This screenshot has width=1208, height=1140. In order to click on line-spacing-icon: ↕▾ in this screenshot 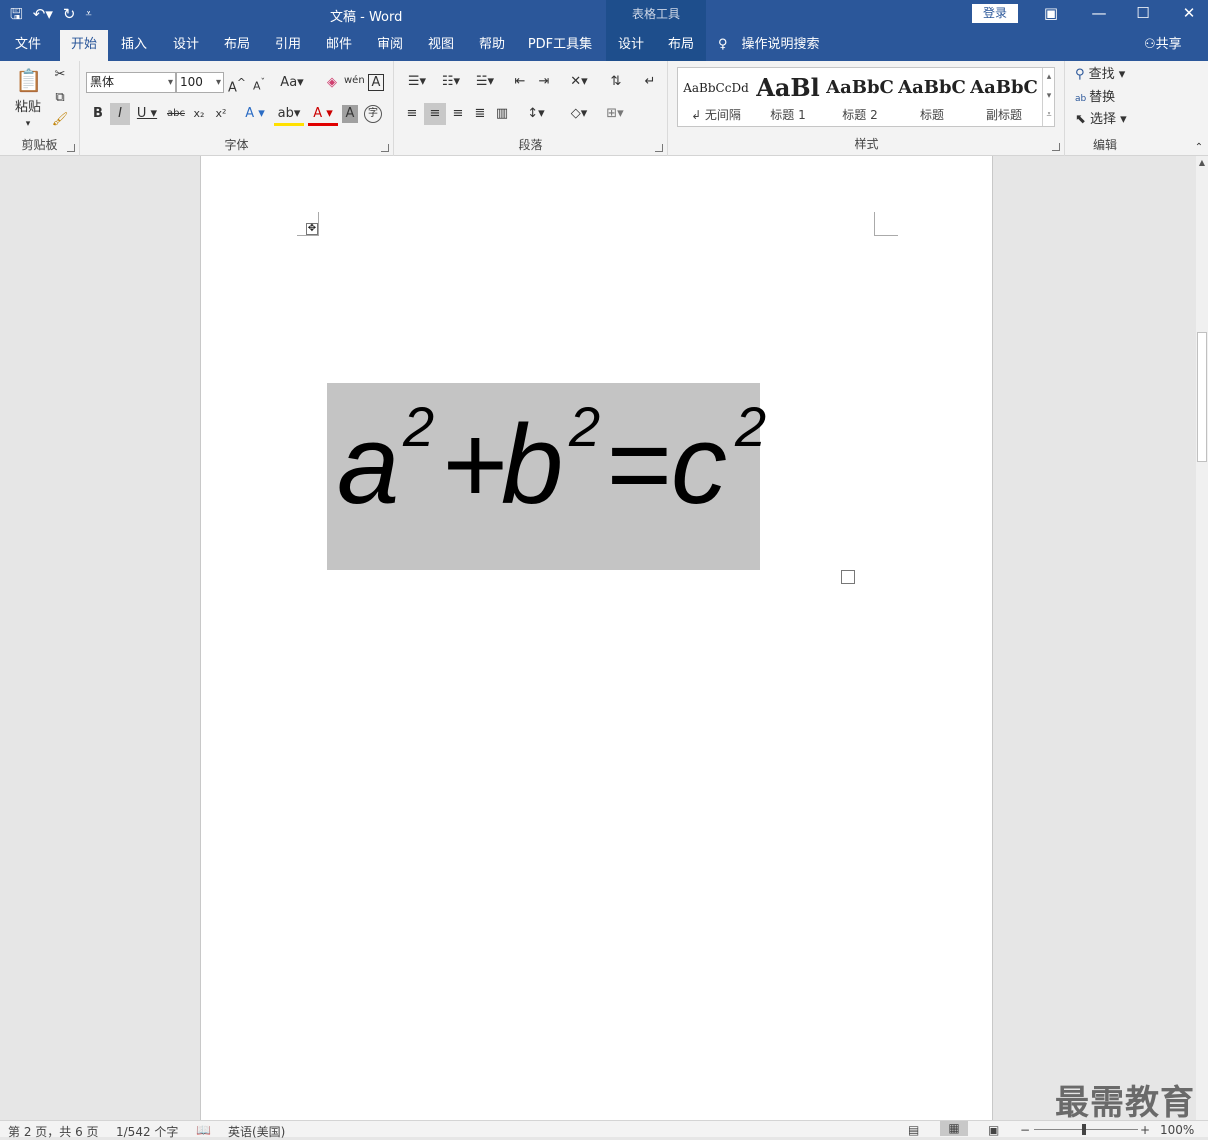, I will do `click(536, 114)`.